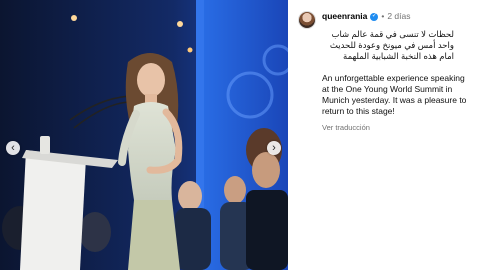 The width and height of the screenshot is (480, 270). What do you see at coordinates (307, 20) in the screenshot?
I see `avatar` at bounding box center [307, 20].